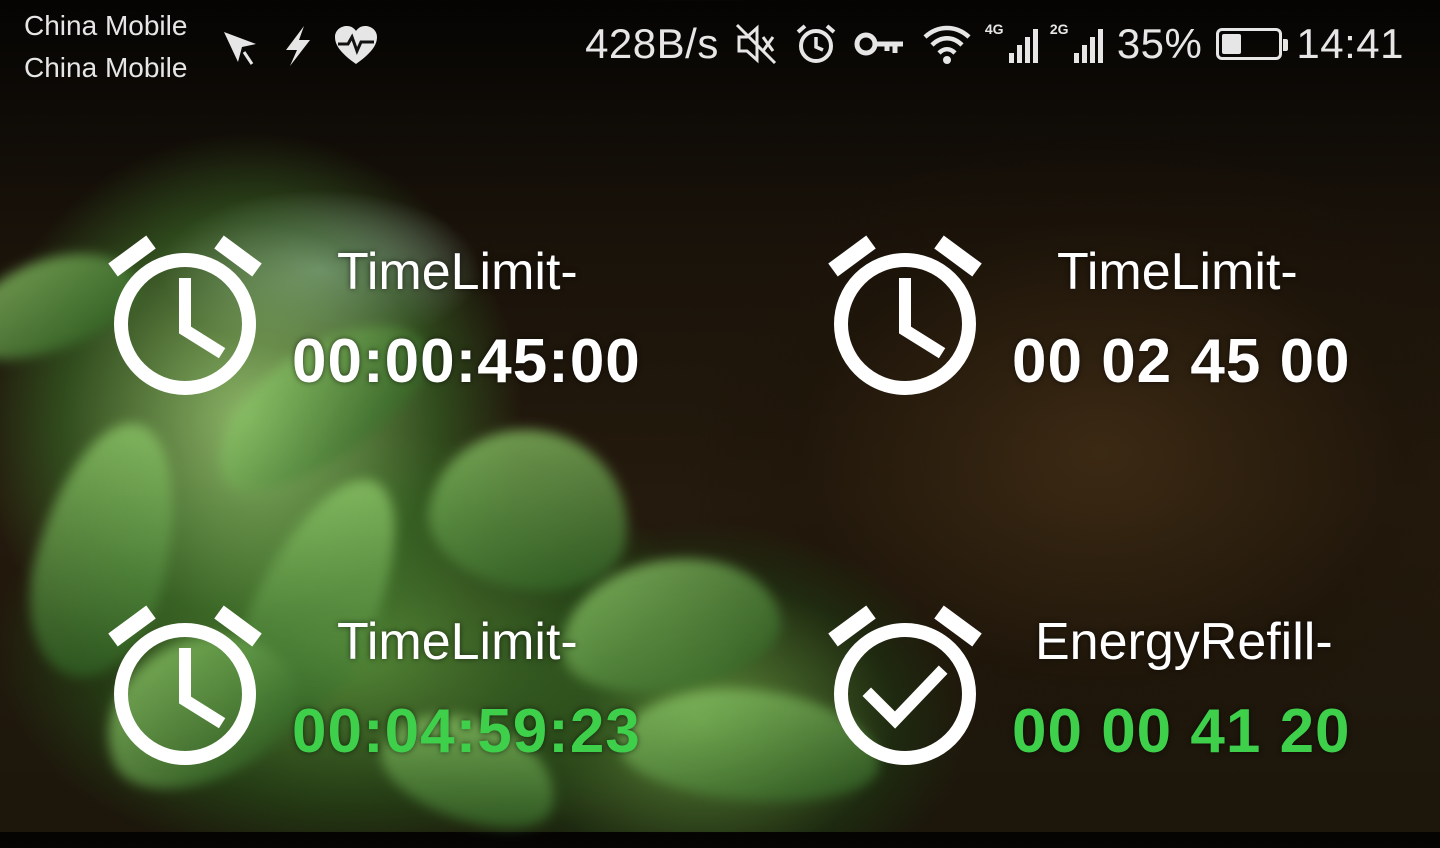  I want to click on mute-icon, so click(755, 44).